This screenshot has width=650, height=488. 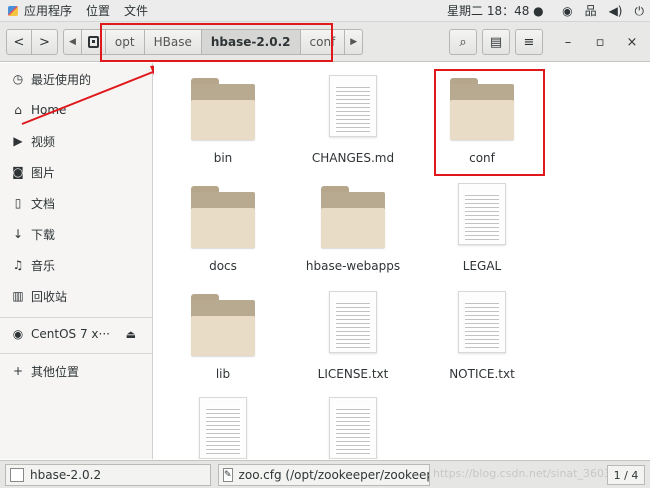 What do you see at coordinates (353, 158) in the screenshot?
I see `file-label: CHANGES.md` at bounding box center [353, 158].